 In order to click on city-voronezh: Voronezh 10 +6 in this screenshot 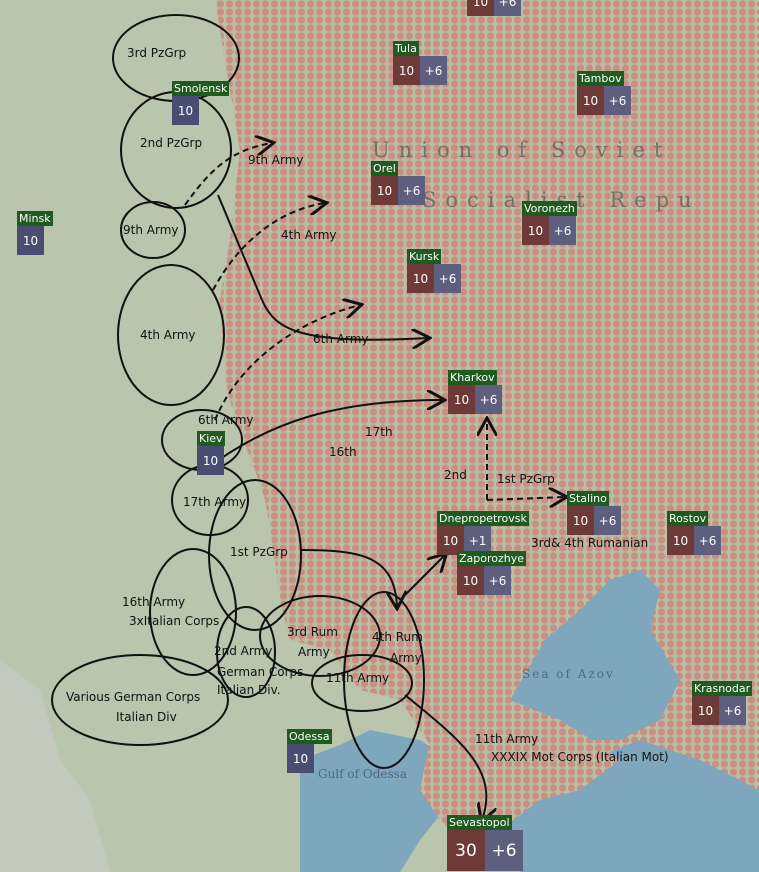, I will do `click(549, 221)`.